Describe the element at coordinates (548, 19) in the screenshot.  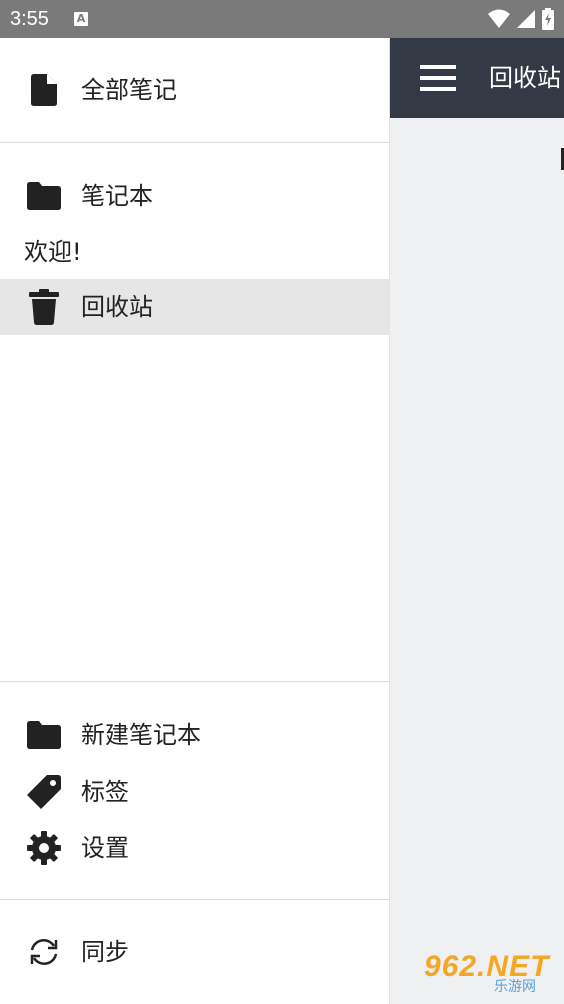
I see `battery-charging-icon` at that location.